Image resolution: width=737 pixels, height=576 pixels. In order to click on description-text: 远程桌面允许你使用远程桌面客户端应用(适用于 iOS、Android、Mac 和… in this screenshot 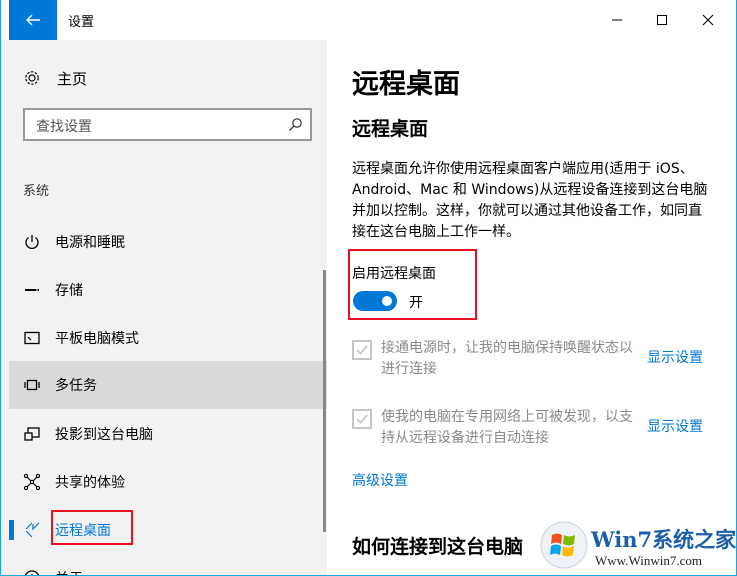, I will do `click(530, 200)`.